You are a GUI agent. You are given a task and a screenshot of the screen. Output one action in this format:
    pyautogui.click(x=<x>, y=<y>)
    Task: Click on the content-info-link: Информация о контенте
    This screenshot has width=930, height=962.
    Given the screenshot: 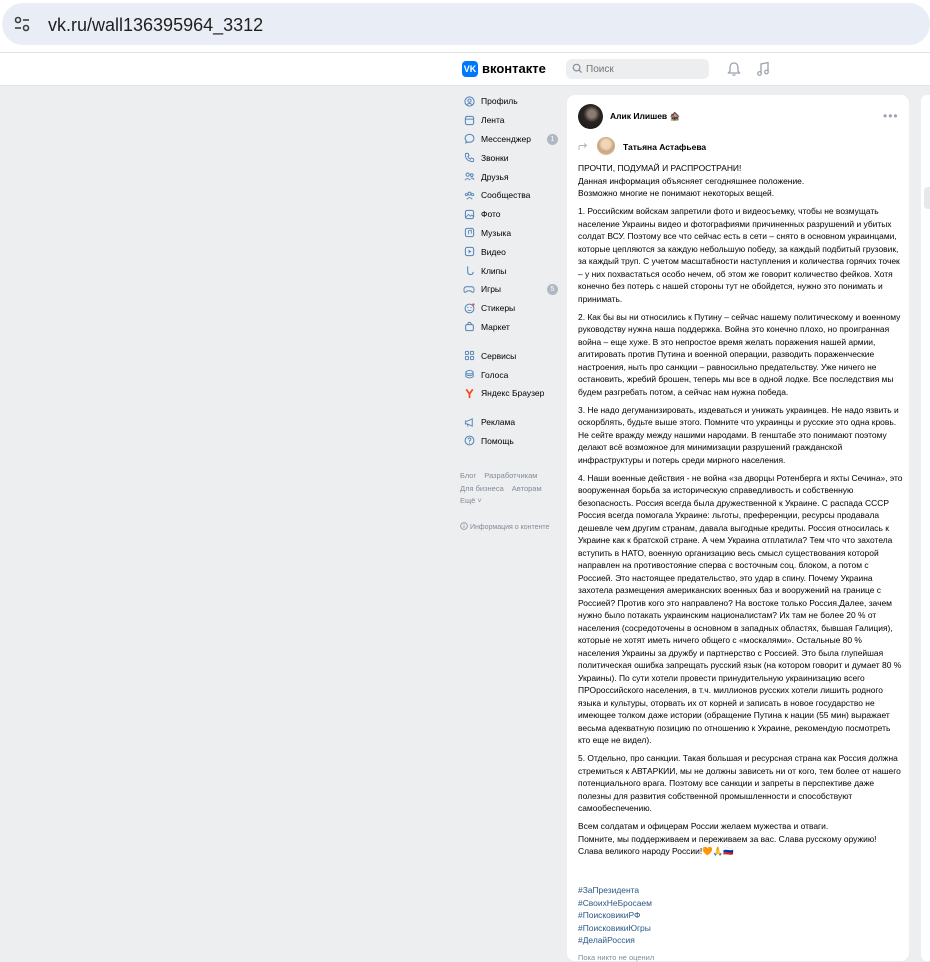 What is the action you would take?
    pyautogui.click(x=504, y=526)
    